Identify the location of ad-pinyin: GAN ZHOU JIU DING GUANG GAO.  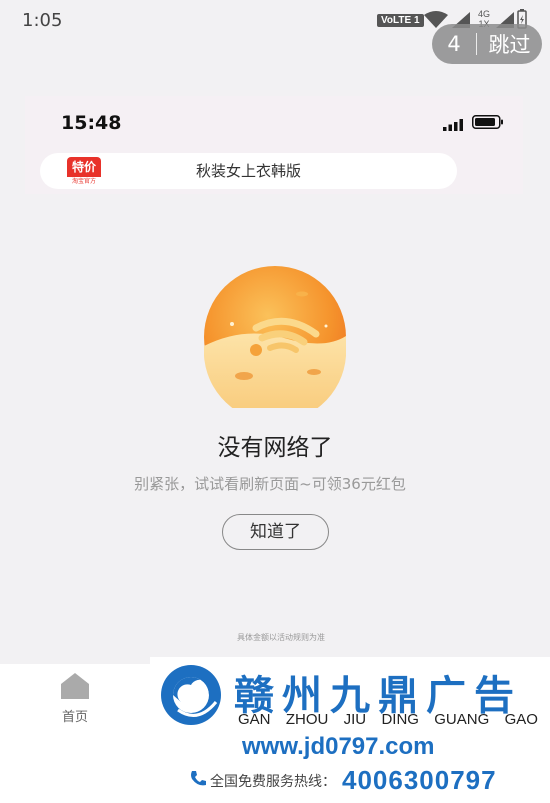
(388, 719).